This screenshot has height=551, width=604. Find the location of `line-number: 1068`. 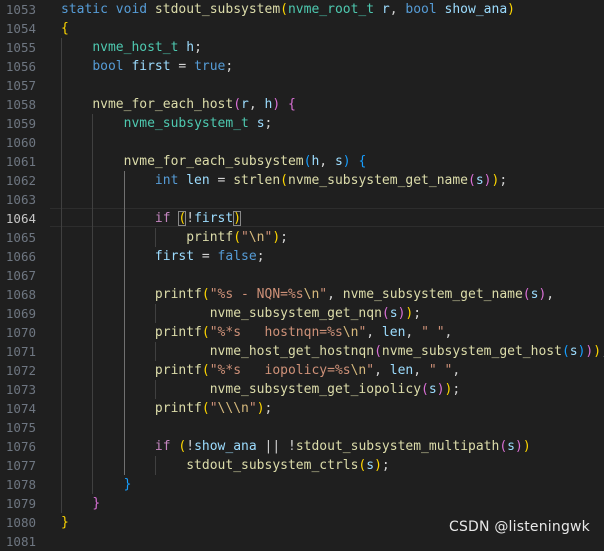

line-number: 1068 is located at coordinates (20, 294).